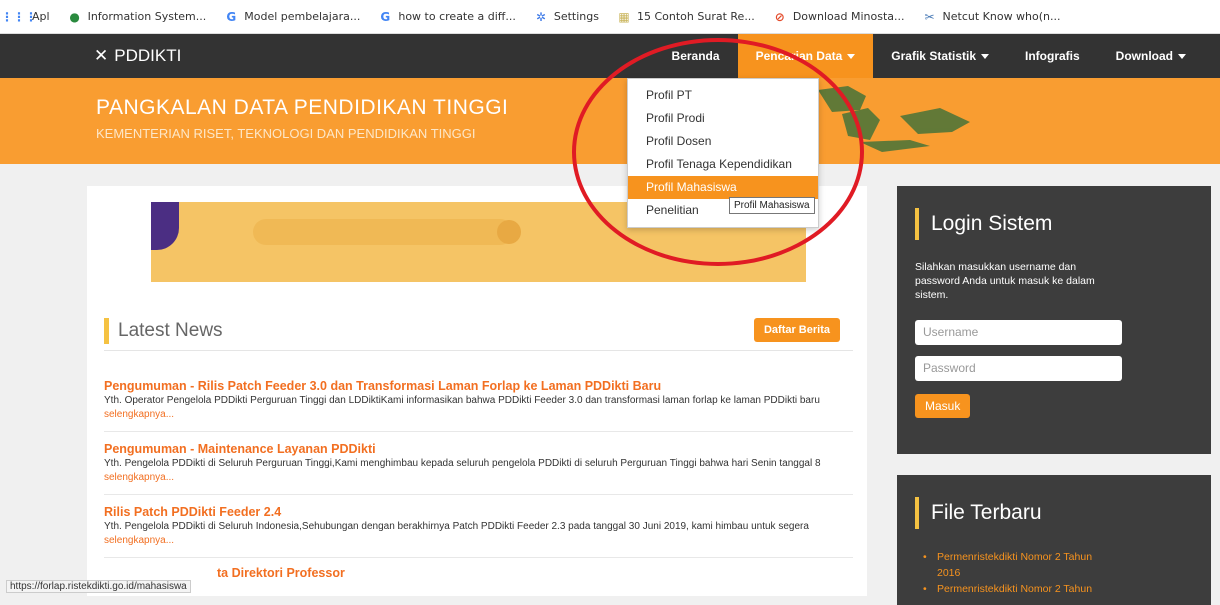 Image resolution: width=1220 pixels, height=605 pixels. Describe the element at coordinates (894, 119) in the screenshot. I see `banner-map-illustration` at that location.